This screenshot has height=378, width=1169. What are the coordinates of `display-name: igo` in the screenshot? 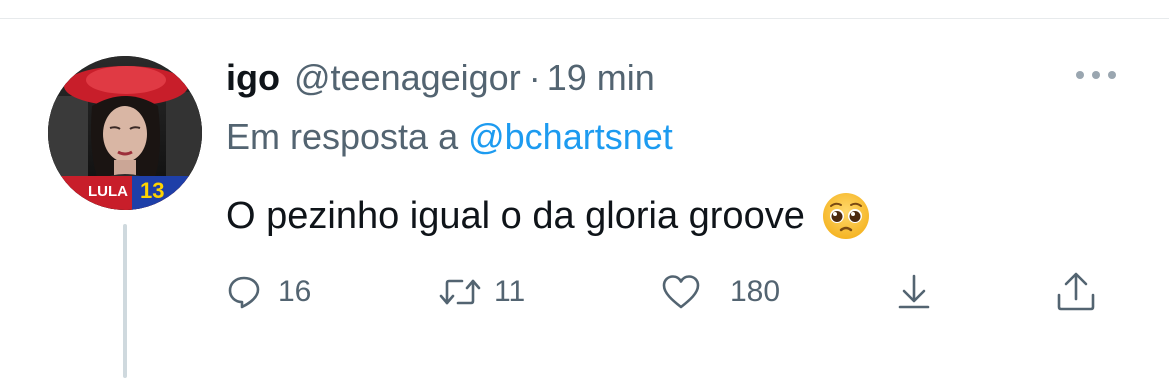 It's located at (253, 78).